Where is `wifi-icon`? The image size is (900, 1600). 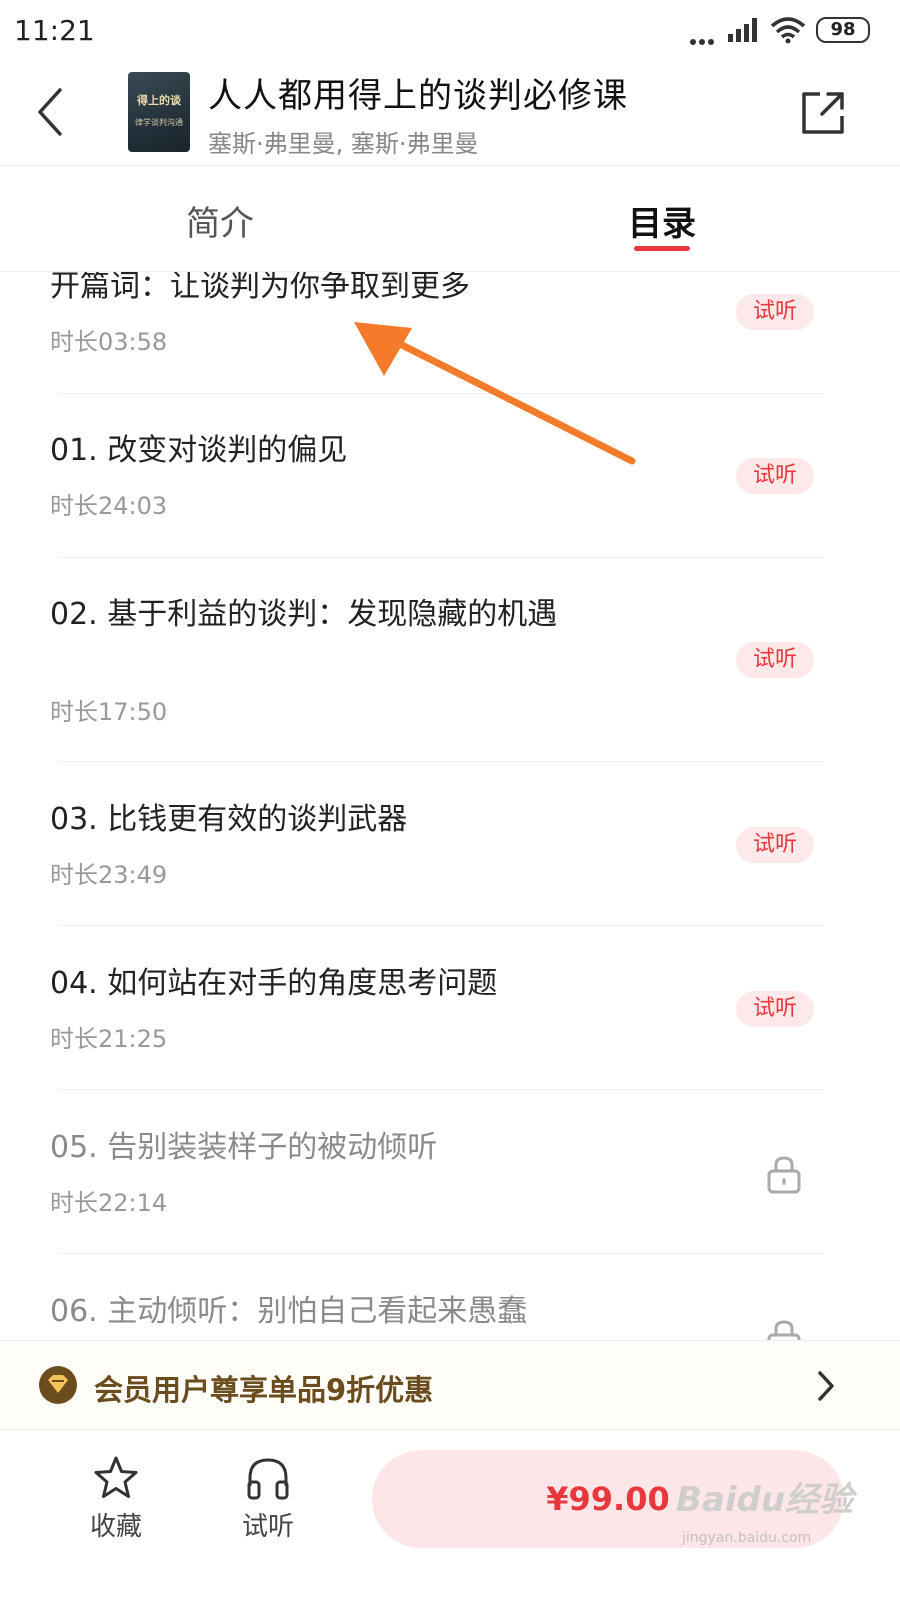
wifi-icon is located at coordinates (788, 30).